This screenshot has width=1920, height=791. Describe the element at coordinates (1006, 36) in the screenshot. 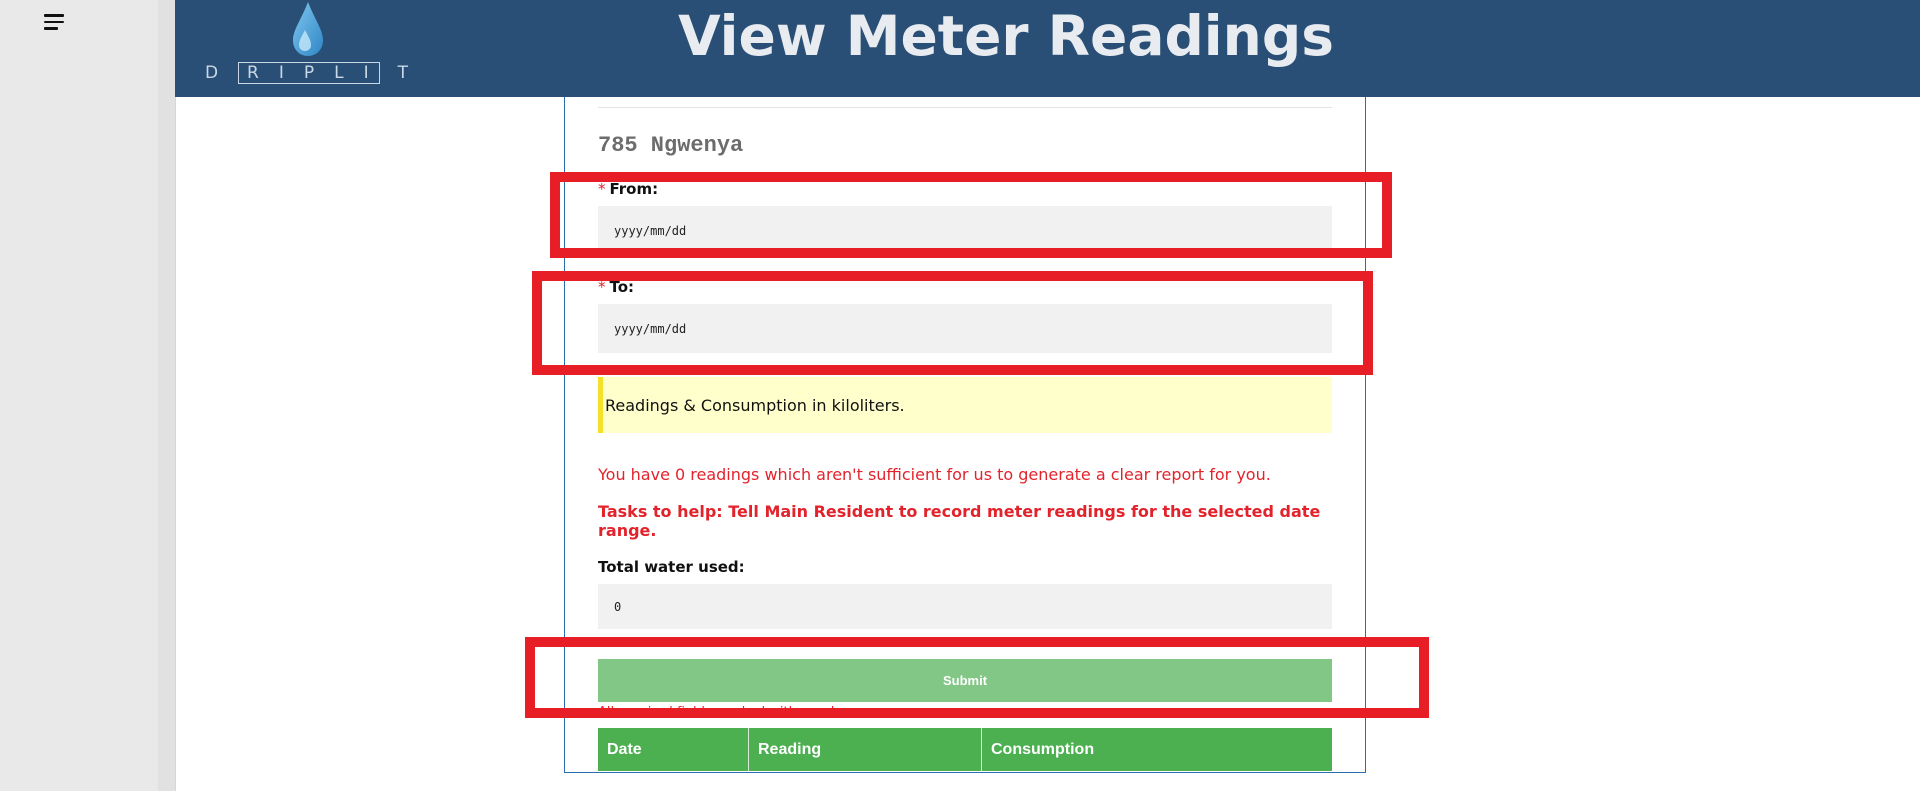

I see `page-title: View Meter Readings` at that location.